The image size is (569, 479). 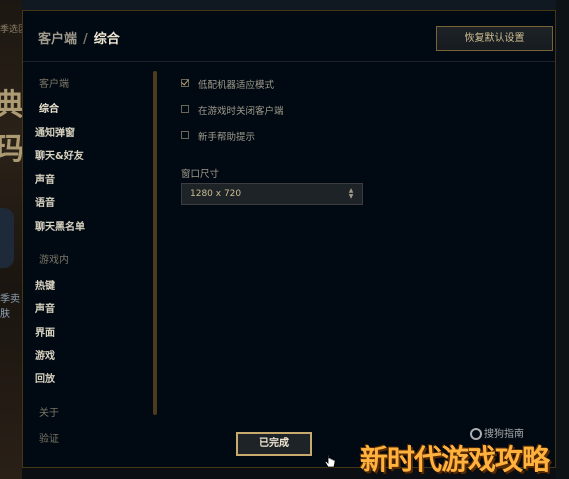 What do you see at coordinates (59, 154) in the screenshot?
I see `sidebar-item-chat-friends: 聊天&好友` at bounding box center [59, 154].